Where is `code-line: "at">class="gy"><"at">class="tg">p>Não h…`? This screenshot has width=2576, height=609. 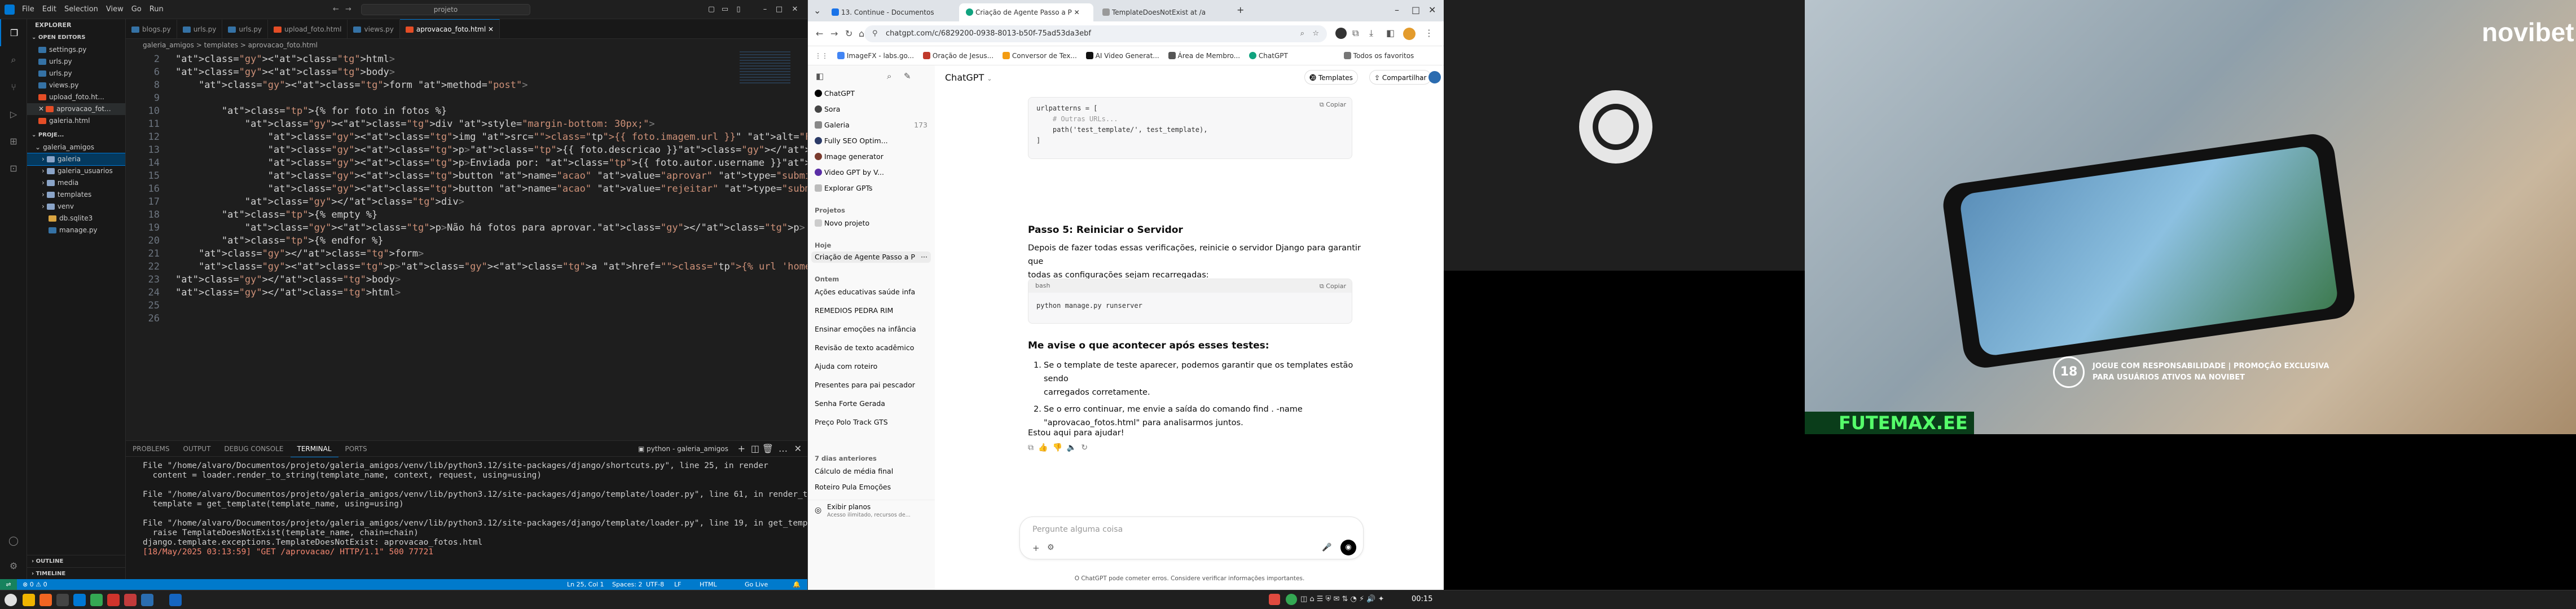 code-line: "at">class="gy"><"at">class="tg">p>Não h… is located at coordinates (490, 227).